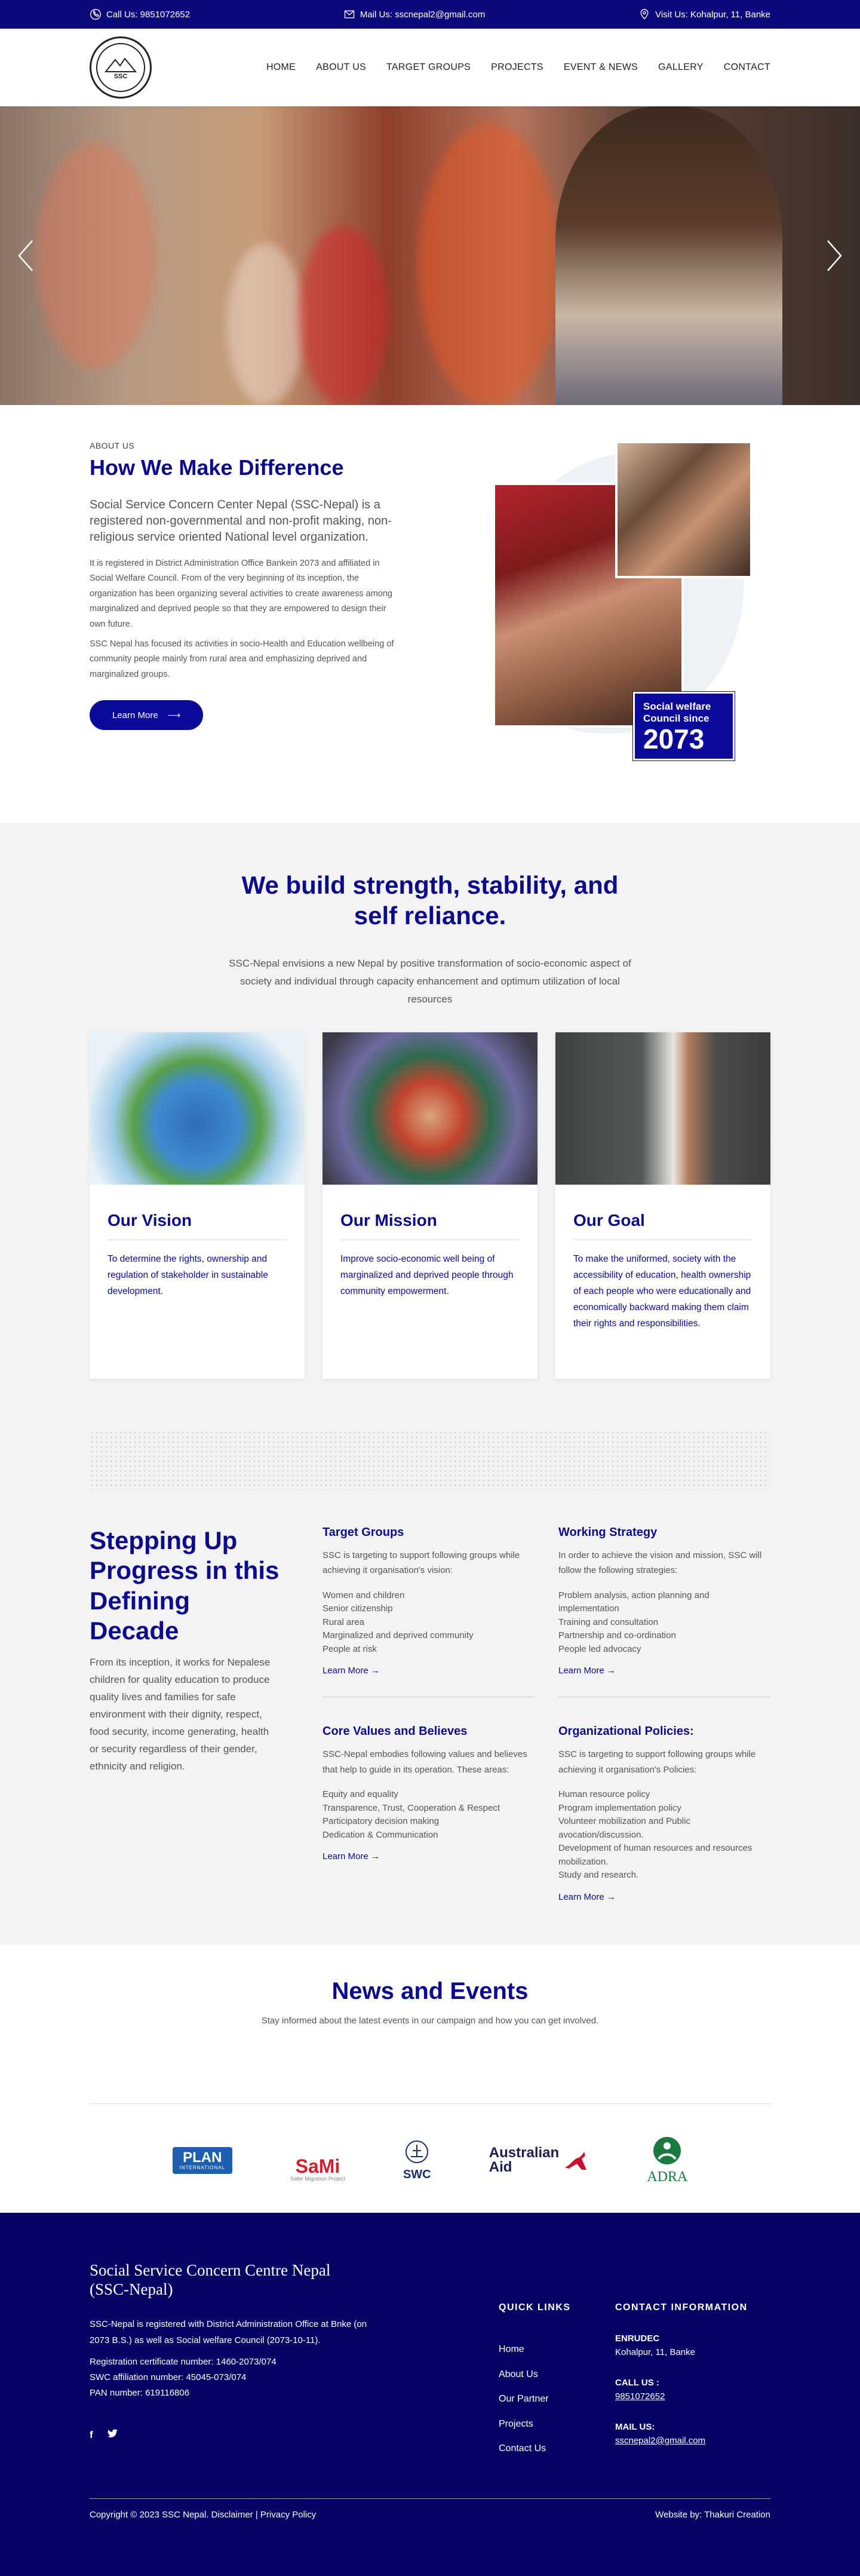 This screenshot has height=2576, width=860. I want to click on list-item: People at risk, so click(350, 1648).